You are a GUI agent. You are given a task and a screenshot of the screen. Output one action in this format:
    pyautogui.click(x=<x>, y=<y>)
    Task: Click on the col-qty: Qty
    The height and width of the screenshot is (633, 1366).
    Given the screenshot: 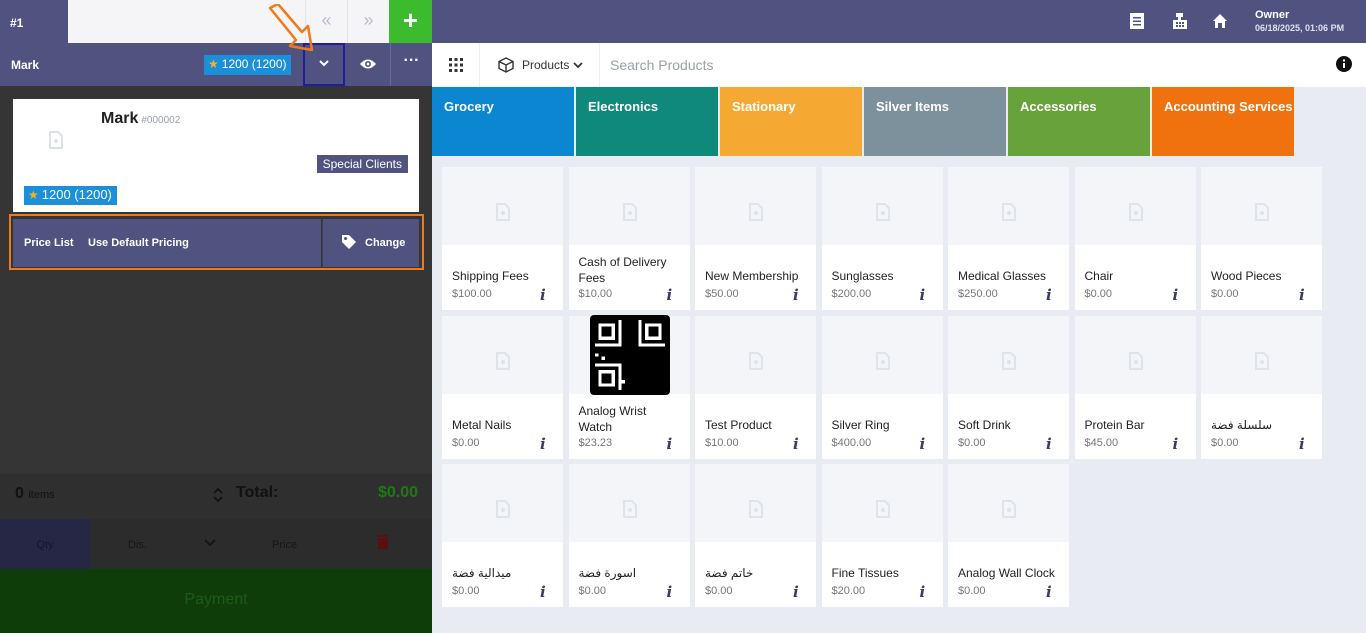 What is the action you would take?
    pyautogui.click(x=45, y=544)
    